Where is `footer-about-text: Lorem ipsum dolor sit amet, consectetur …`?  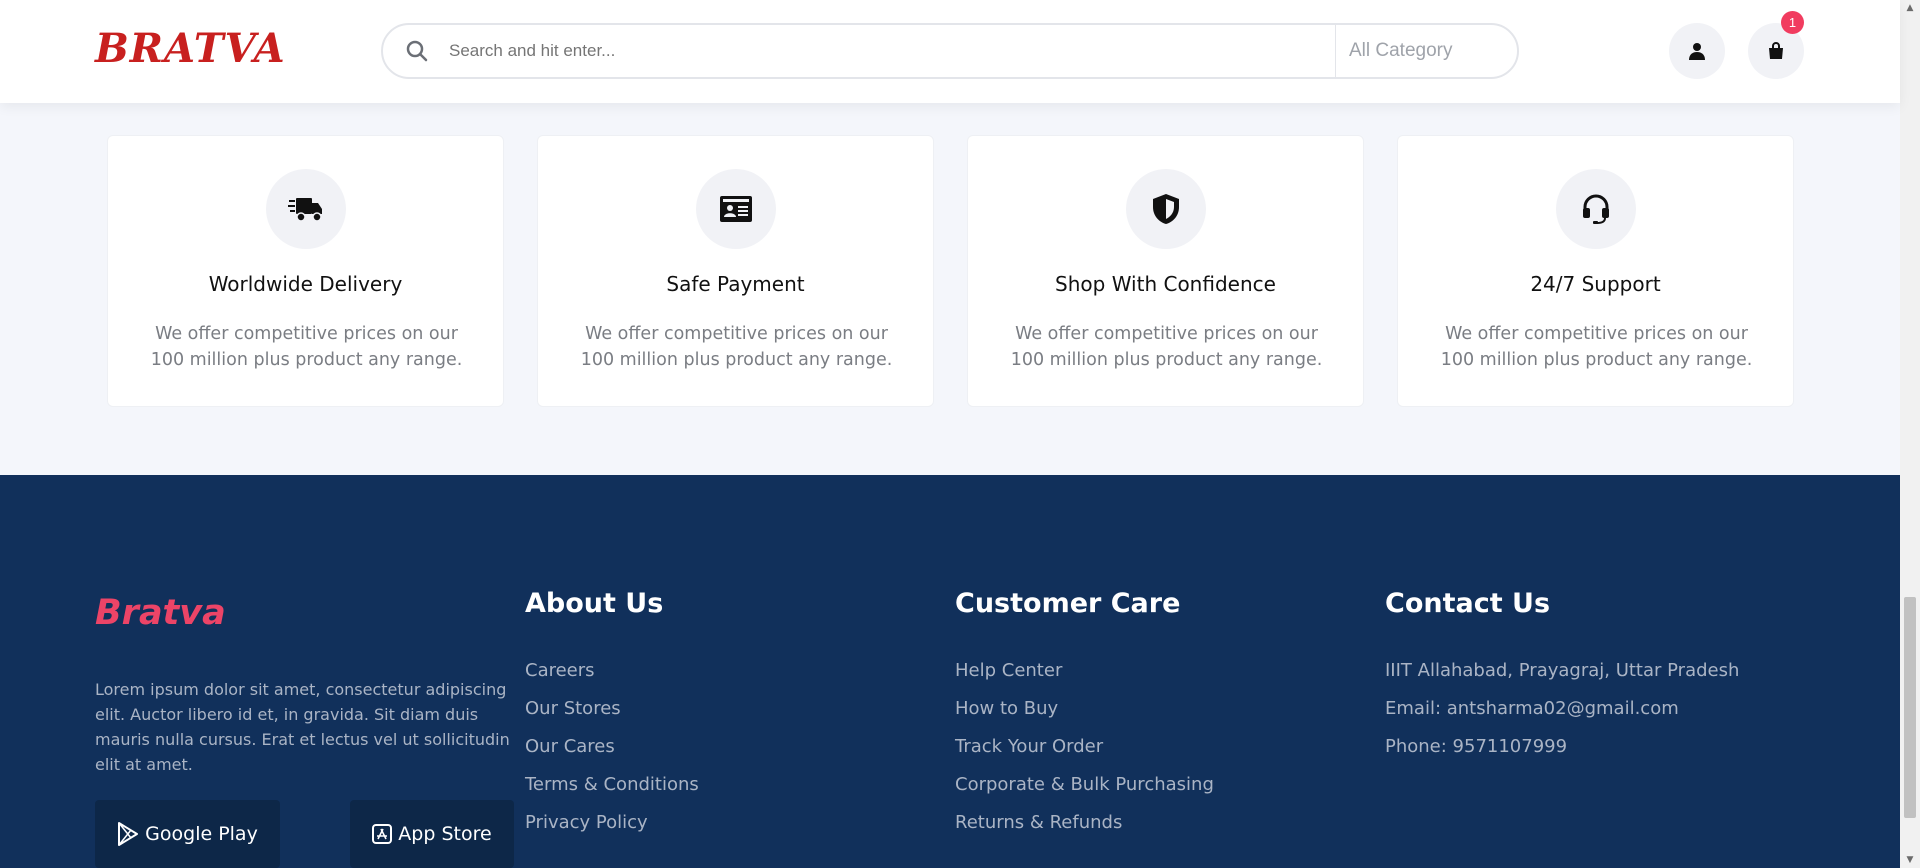 footer-about-text: Lorem ipsum dolor sit amet, consectetur … is located at coordinates (302, 727).